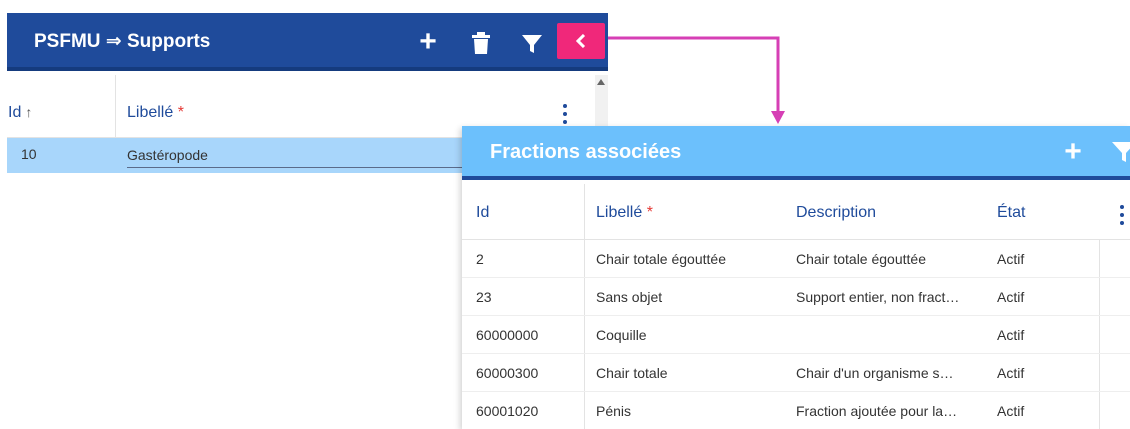 This screenshot has width=1130, height=429. What do you see at coordinates (601, 82) in the screenshot?
I see `scroll-up-icon` at bounding box center [601, 82].